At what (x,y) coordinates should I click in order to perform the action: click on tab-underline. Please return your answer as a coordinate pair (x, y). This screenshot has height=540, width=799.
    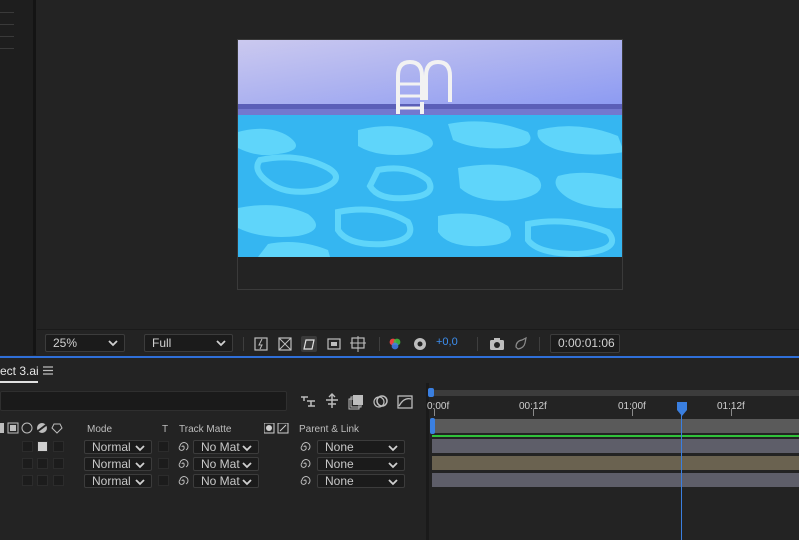
    Looking at the image, I should click on (19, 382).